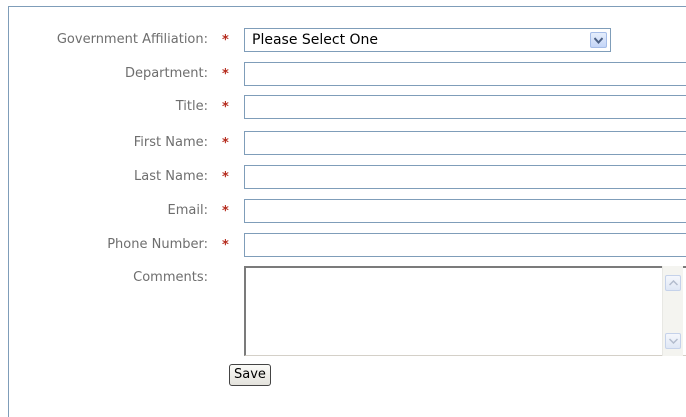 This screenshot has height=417, width=686. Describe the element at coordinates (465, 143) in the screenshot. I see `first-name-input` at that location.